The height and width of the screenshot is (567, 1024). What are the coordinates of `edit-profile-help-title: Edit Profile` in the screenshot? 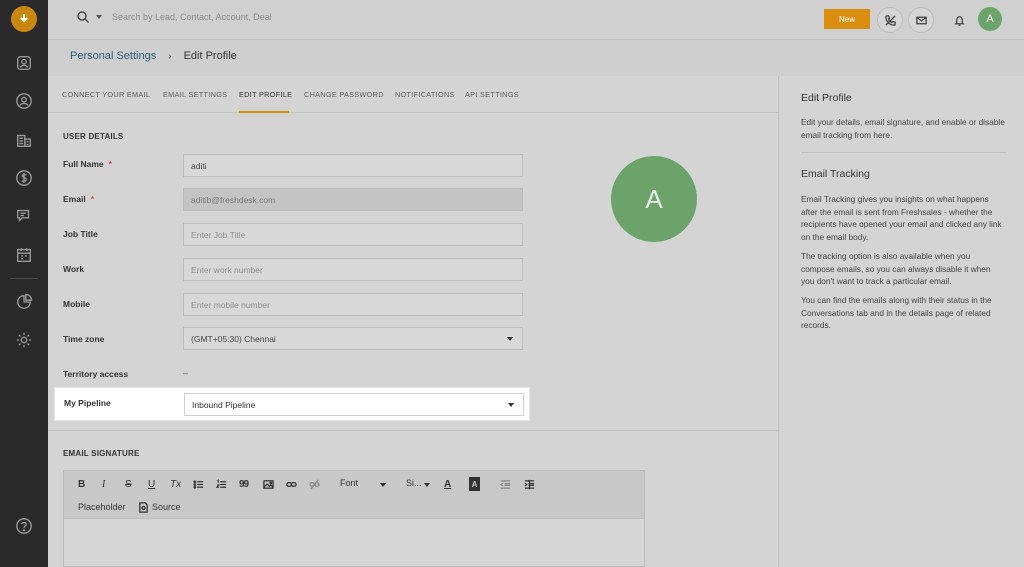 It's located at (826, 98).